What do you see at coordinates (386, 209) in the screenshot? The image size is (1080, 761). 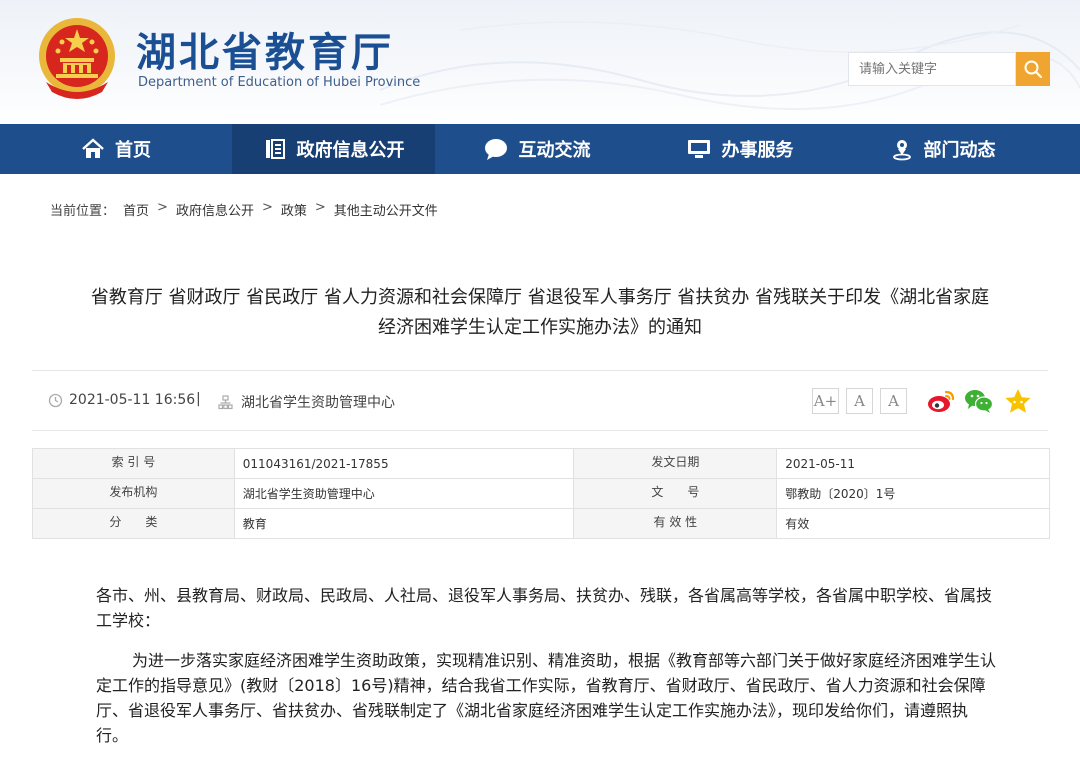 I see `breadcrumb-other-files: 其他主动公开文件` at bounding box center [386, 209].